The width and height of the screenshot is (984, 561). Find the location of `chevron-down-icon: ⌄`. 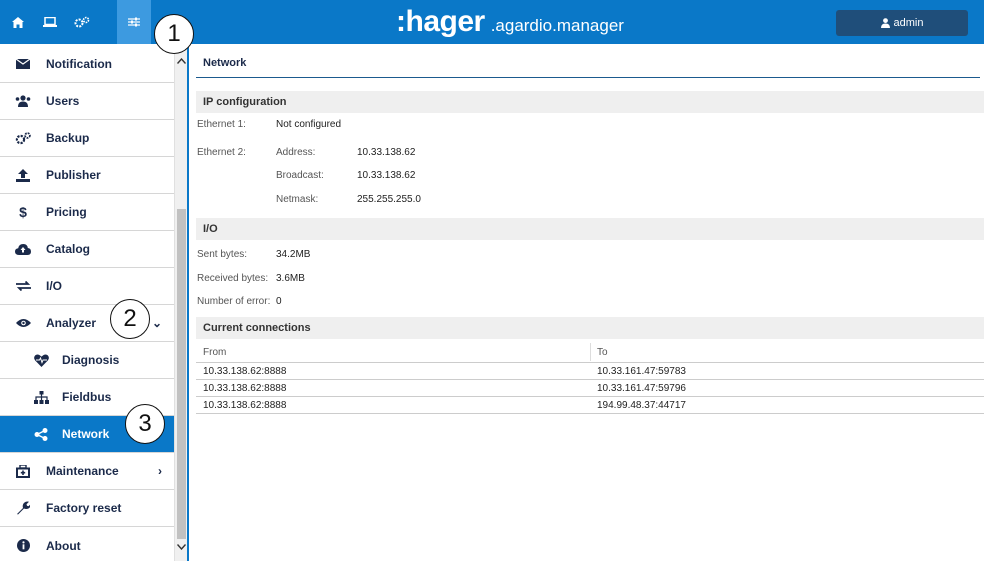

chevron-down-icon: ⌄ is located at coordinates (156, 323).